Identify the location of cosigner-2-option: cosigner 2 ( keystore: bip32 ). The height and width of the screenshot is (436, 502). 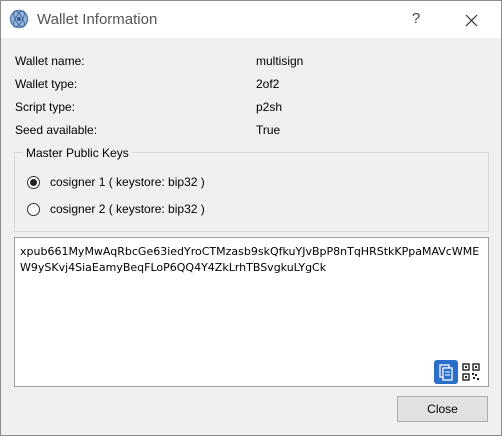
(116, 209).